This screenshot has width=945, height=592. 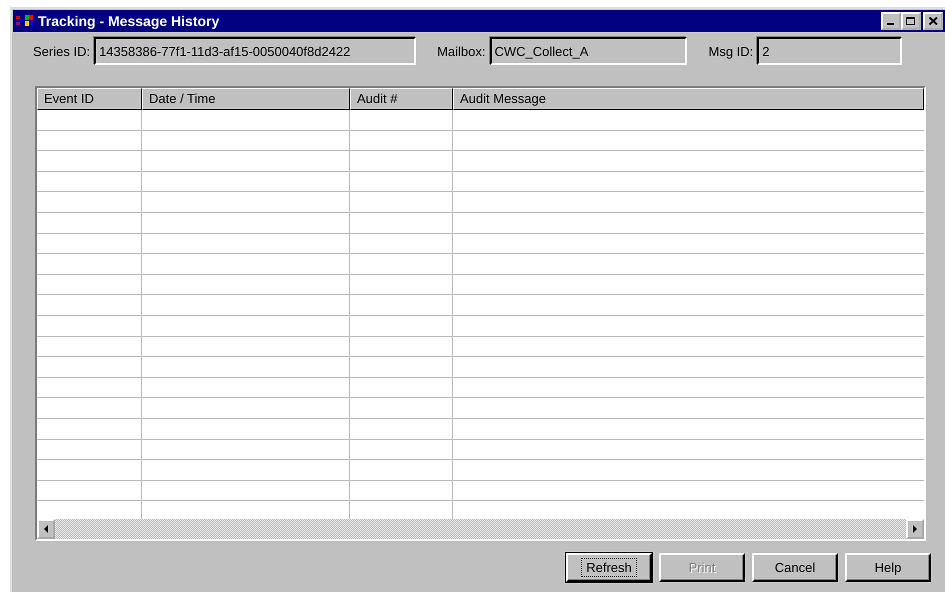 I want to click on column-header: Event ID, so click(x=89, y=99).